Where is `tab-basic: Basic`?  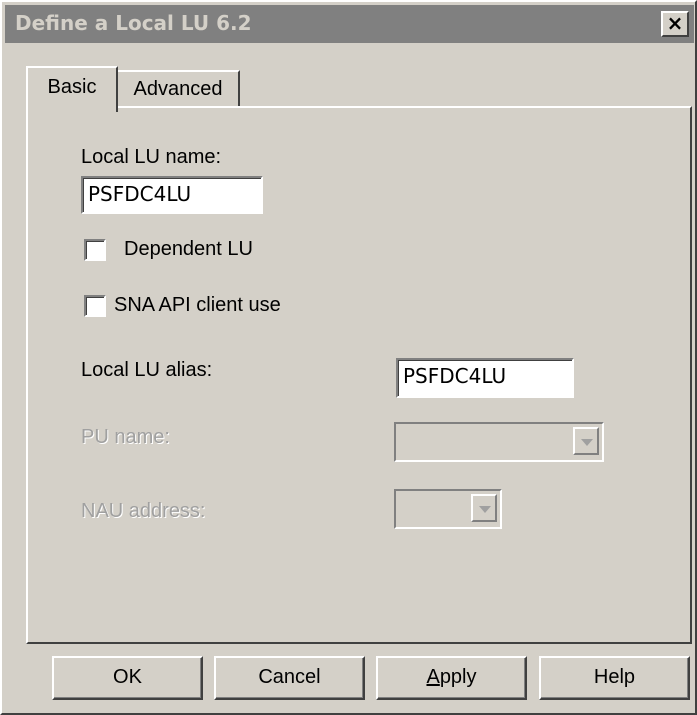
tab-basic: Basic is located at coordinates (72, 89).